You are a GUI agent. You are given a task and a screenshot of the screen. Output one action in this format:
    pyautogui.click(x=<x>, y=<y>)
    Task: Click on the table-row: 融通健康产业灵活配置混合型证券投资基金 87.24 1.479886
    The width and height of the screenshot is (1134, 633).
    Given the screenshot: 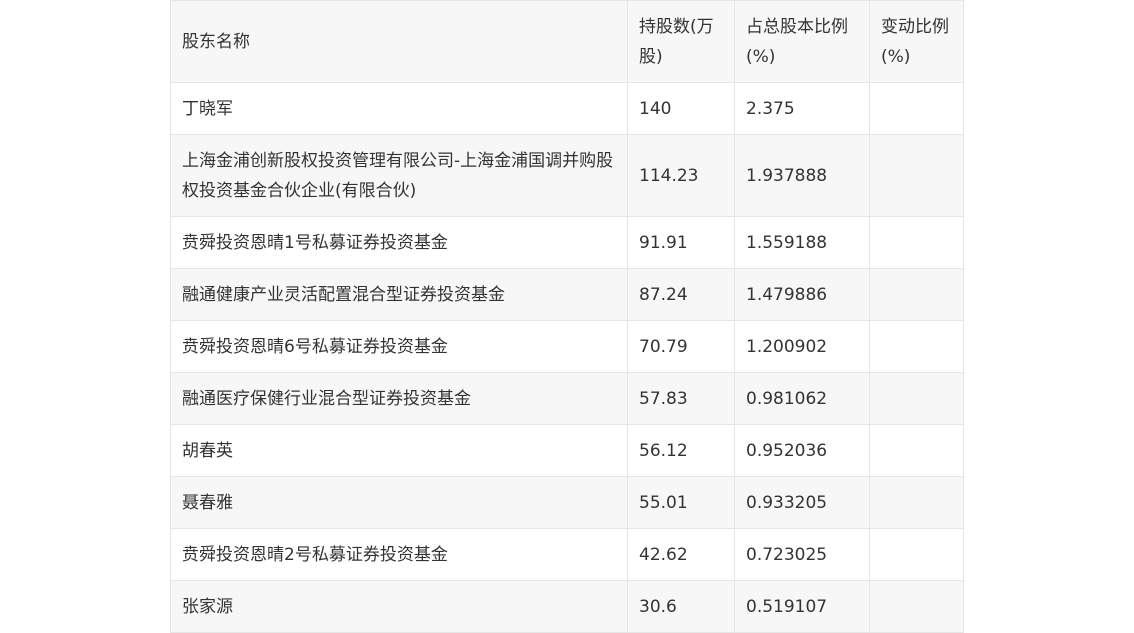 What is the action you would take?
    pyautogui.click(x=567, y=294)
    